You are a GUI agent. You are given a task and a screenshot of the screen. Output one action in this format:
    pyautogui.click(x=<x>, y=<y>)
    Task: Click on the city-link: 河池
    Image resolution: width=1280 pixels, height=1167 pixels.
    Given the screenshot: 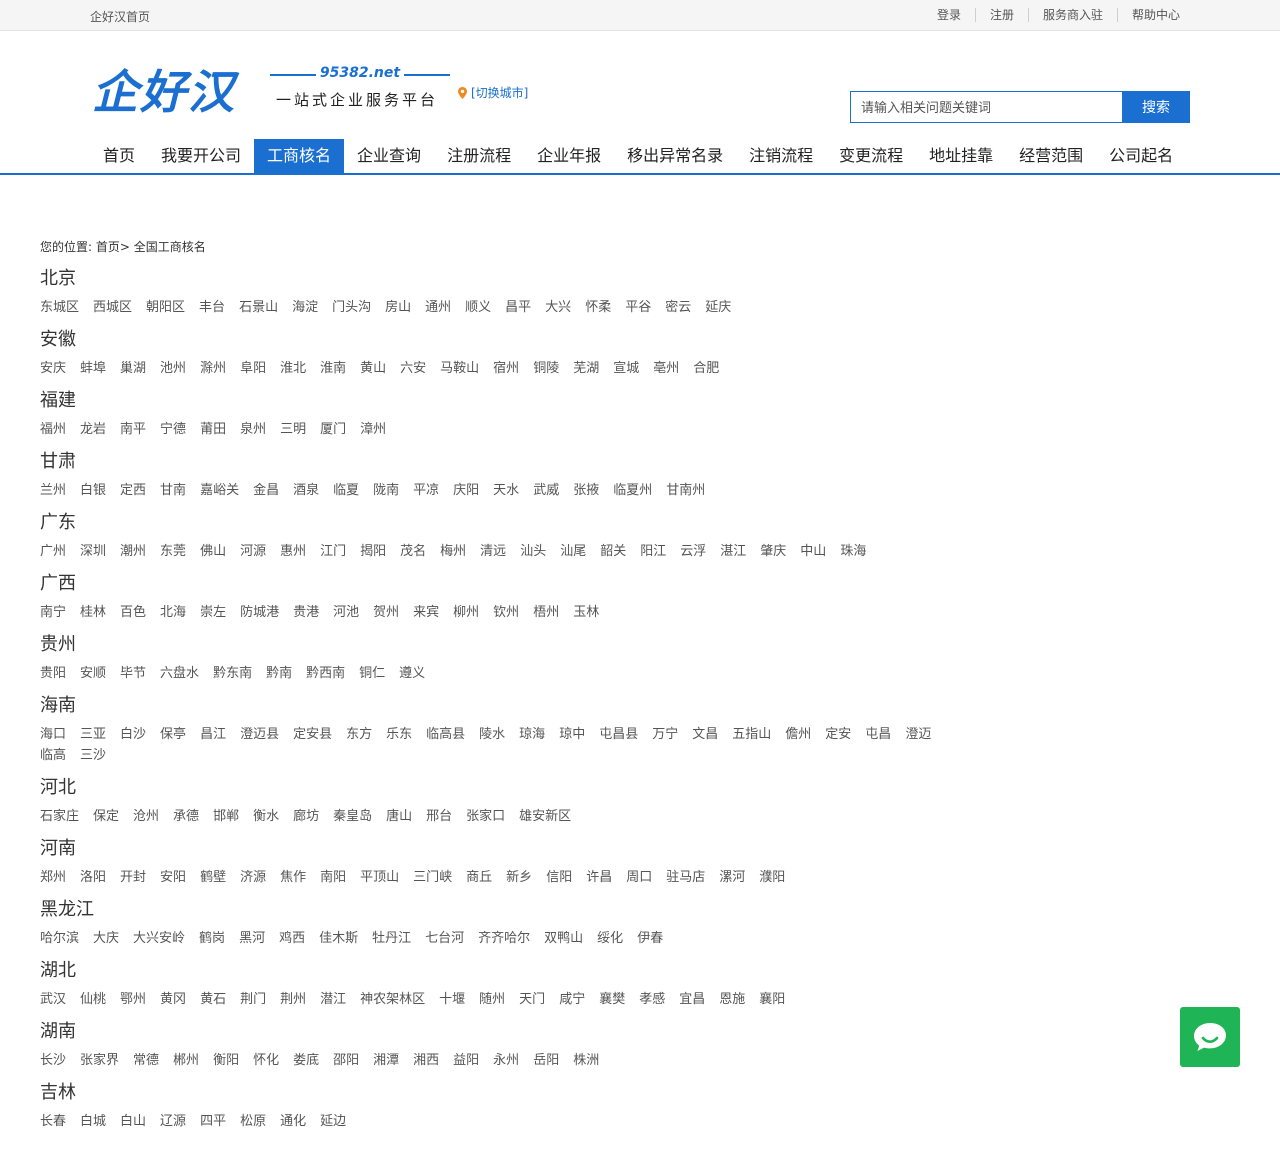 What is the action you would take?
    pyautogui.click(x=346, y=612)
    